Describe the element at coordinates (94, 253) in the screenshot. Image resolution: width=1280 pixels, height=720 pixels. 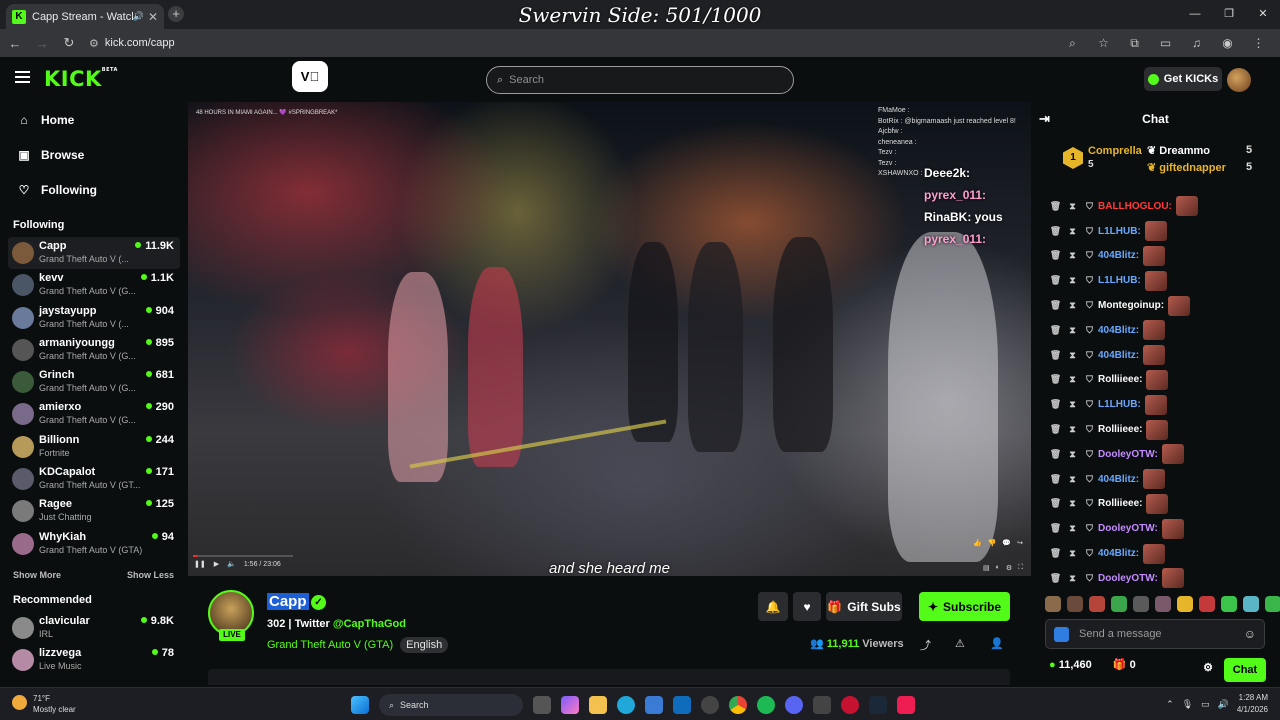
I see `sidebar-channel: Capp Grand Theft Auto V (... 11.9K` at that location.